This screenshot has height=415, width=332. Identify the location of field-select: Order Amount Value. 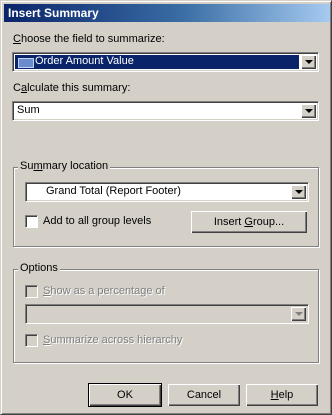
(165, 62).